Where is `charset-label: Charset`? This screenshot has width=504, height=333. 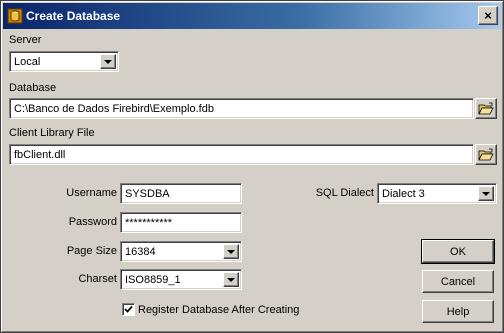
charset-label: Charset is located at coordinates (97, 279).